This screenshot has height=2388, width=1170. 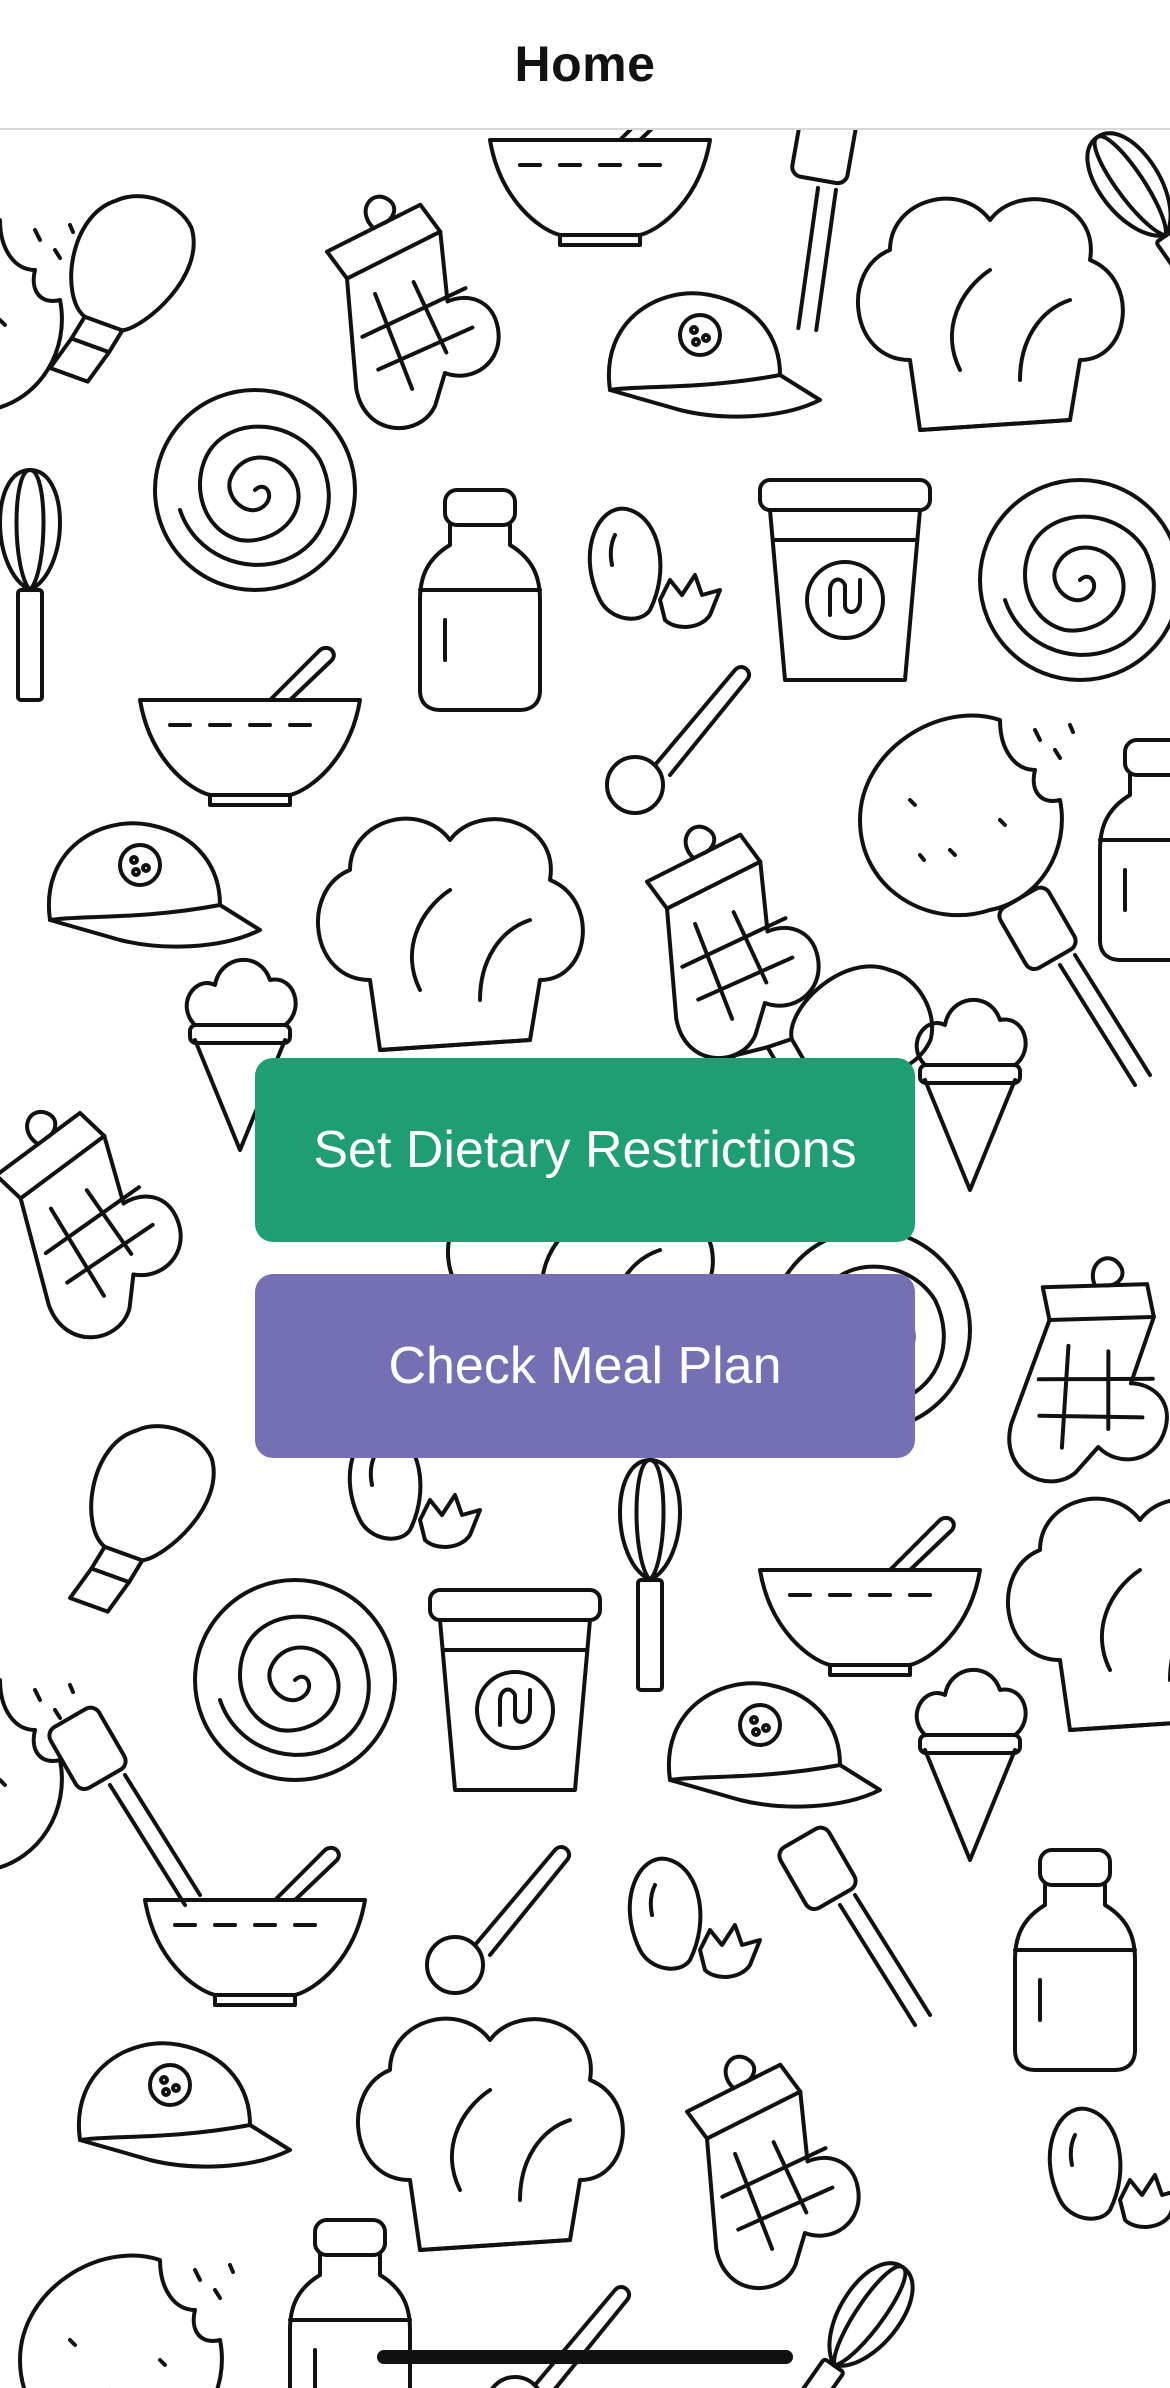 What do you see at coordinates (585, 2357) in the screenshot?
I see `home-indicator` at bounding box center [585, 2357].